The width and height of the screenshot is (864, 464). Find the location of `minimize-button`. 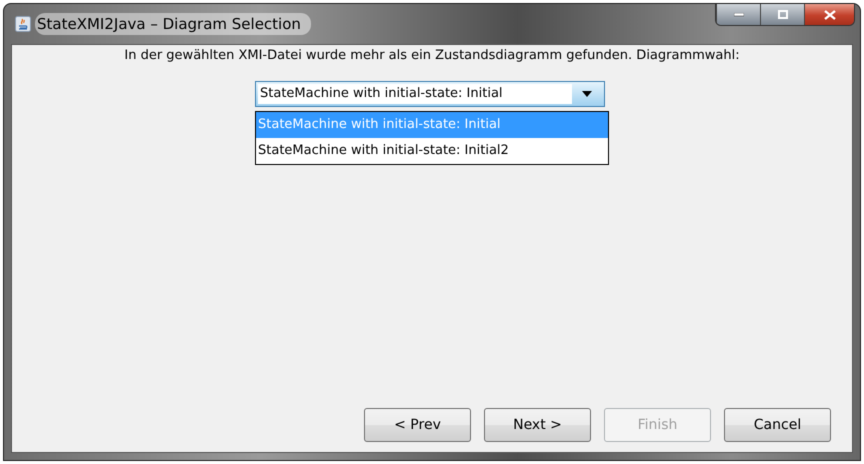

minimize-button is located at coordinates (738, 14).